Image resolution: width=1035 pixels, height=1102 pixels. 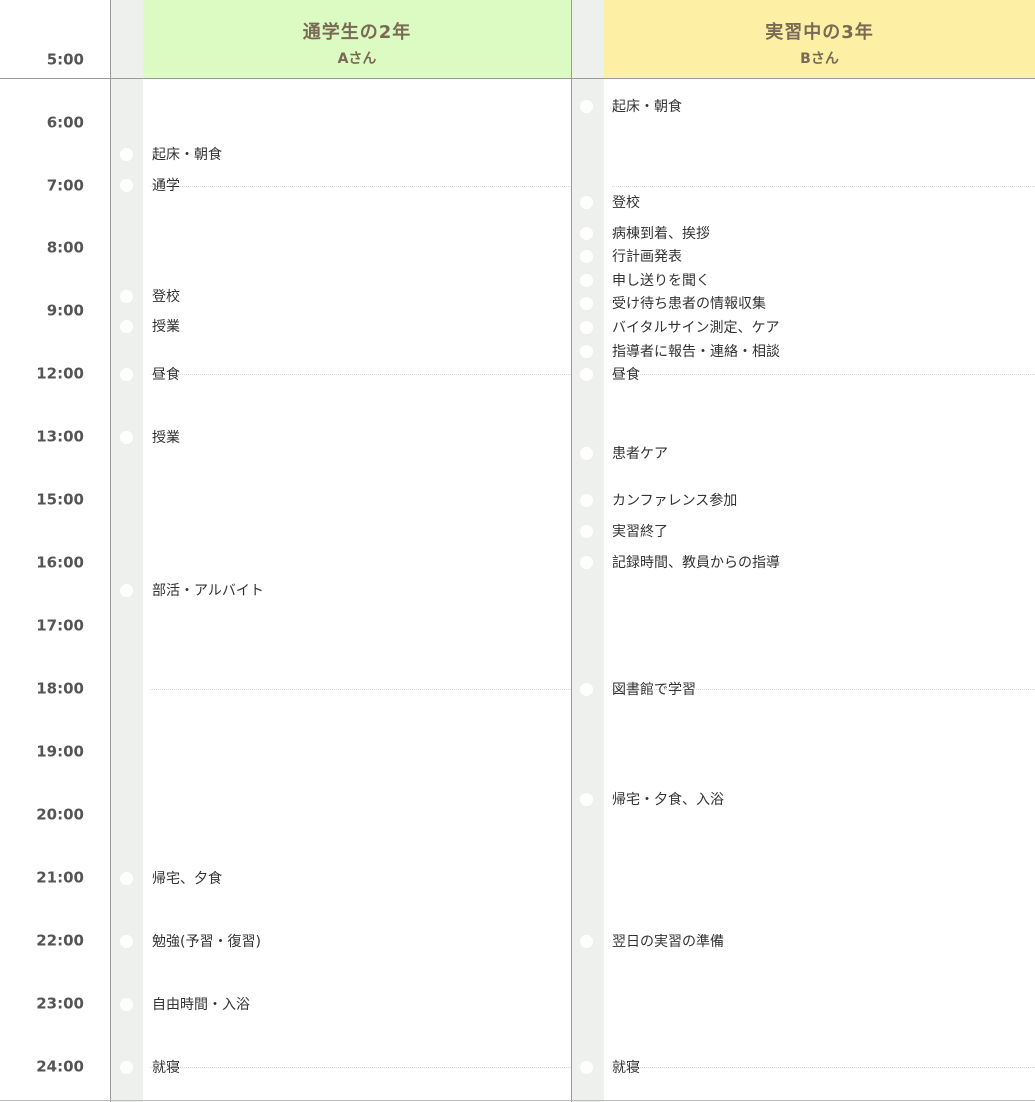 I want to click on column-title-b: 実習中の3年, so click(x=819, y=32).